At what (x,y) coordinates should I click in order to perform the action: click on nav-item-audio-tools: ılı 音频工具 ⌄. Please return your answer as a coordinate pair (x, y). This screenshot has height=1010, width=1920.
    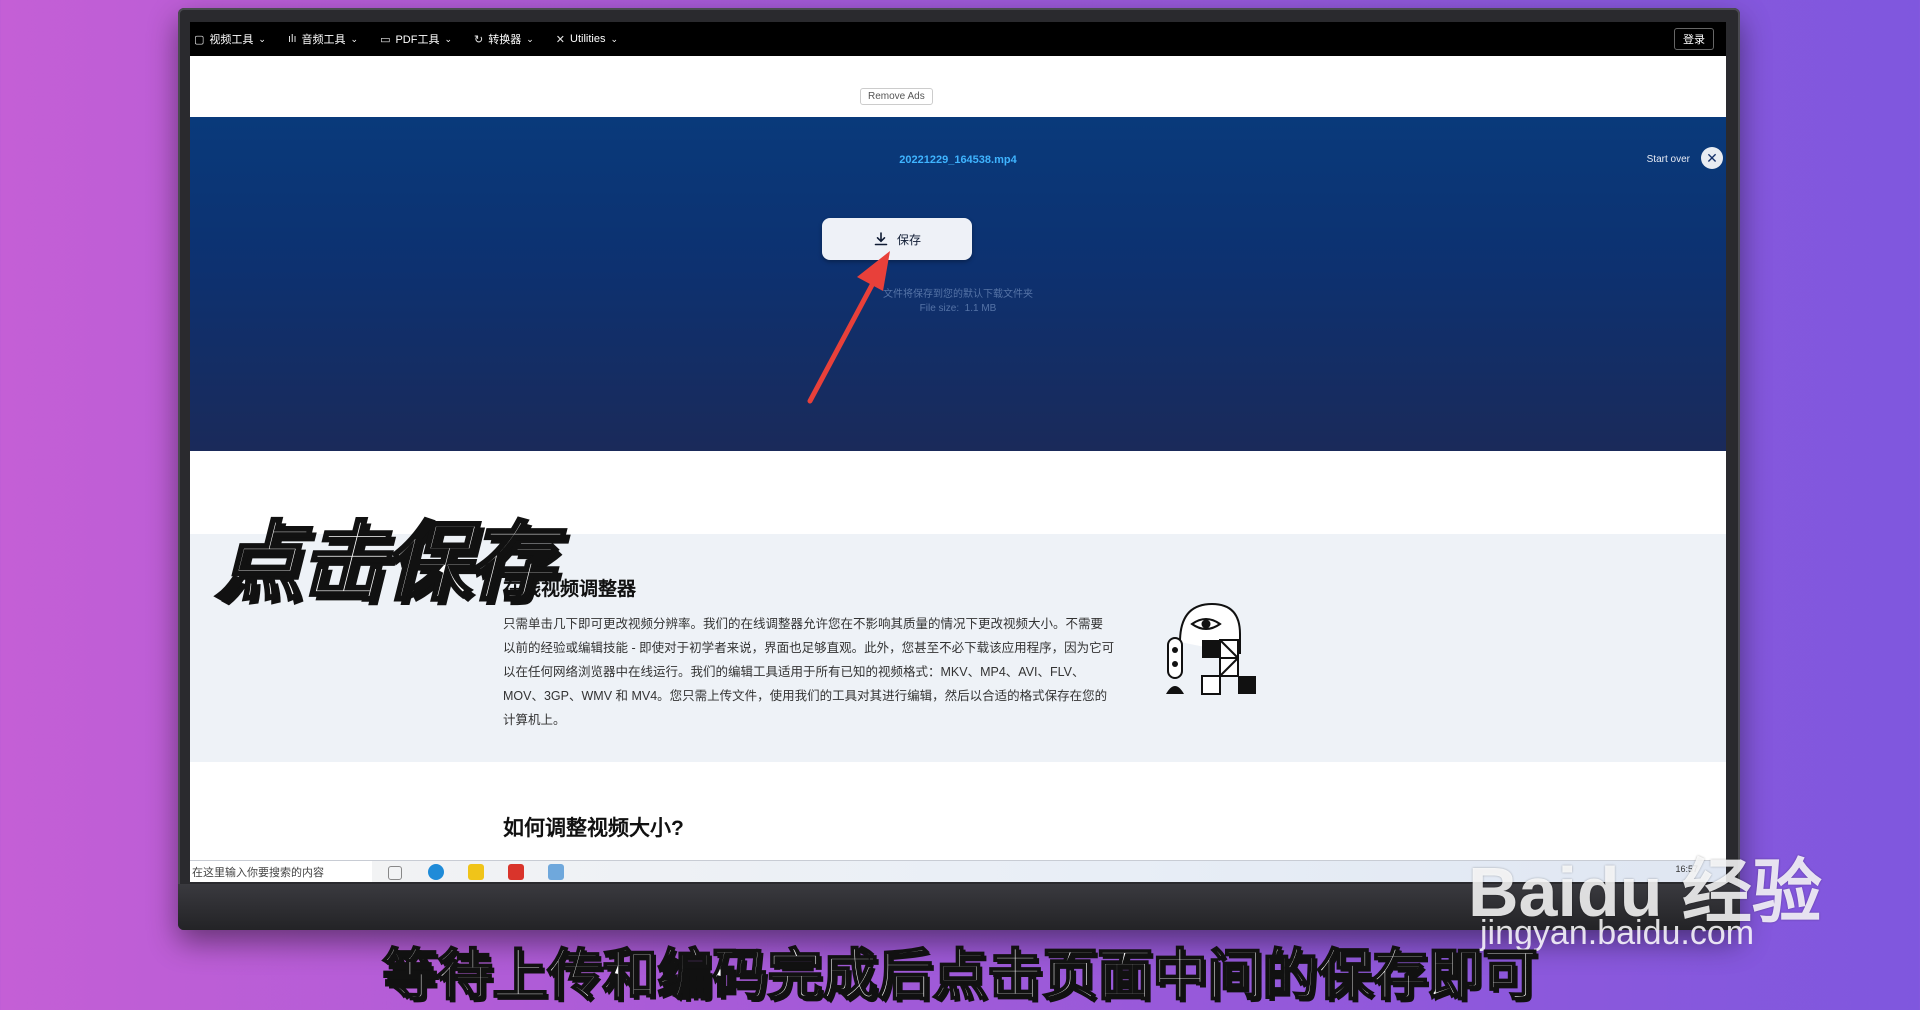
    Looking at the image, I should click on (323, 39).